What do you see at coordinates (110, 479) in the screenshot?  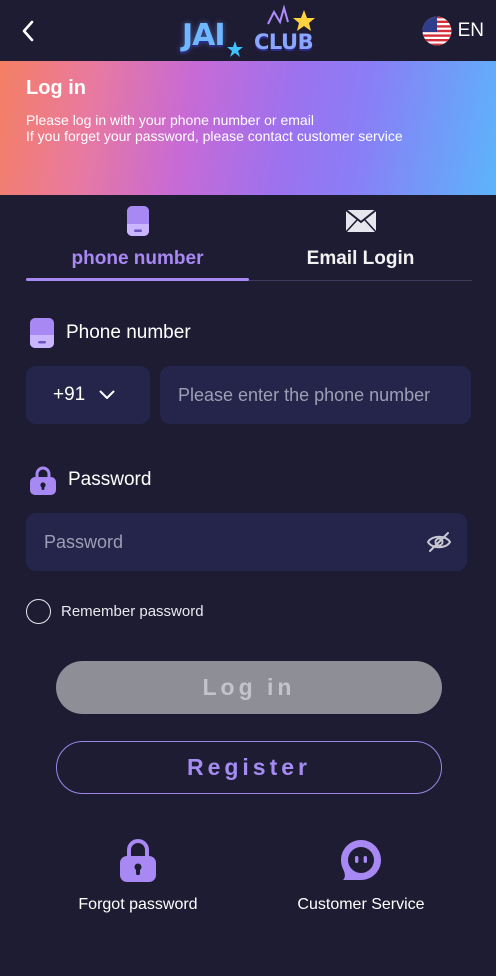 I see `password-label-text: Password` at bounding box center [110, 479].